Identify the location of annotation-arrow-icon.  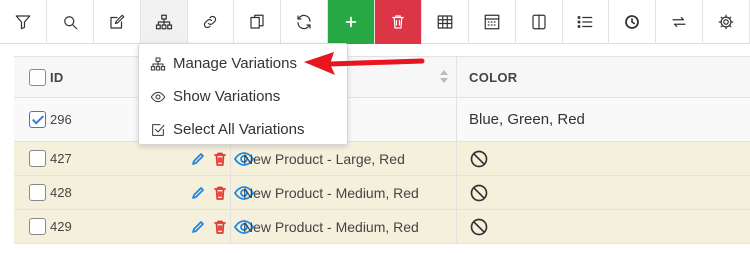
(364, 63).